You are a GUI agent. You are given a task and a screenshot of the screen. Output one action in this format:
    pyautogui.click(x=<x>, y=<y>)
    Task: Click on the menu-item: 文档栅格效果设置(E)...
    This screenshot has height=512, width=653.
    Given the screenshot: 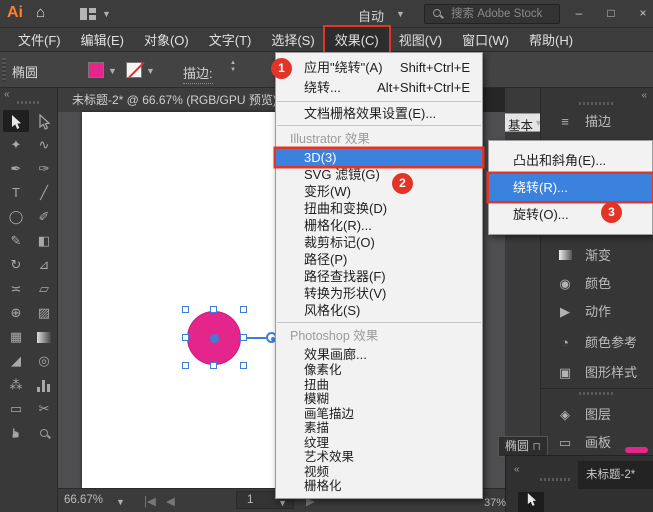 What is the action you would take?
    pyautogui.click(x=379, y=113)
    